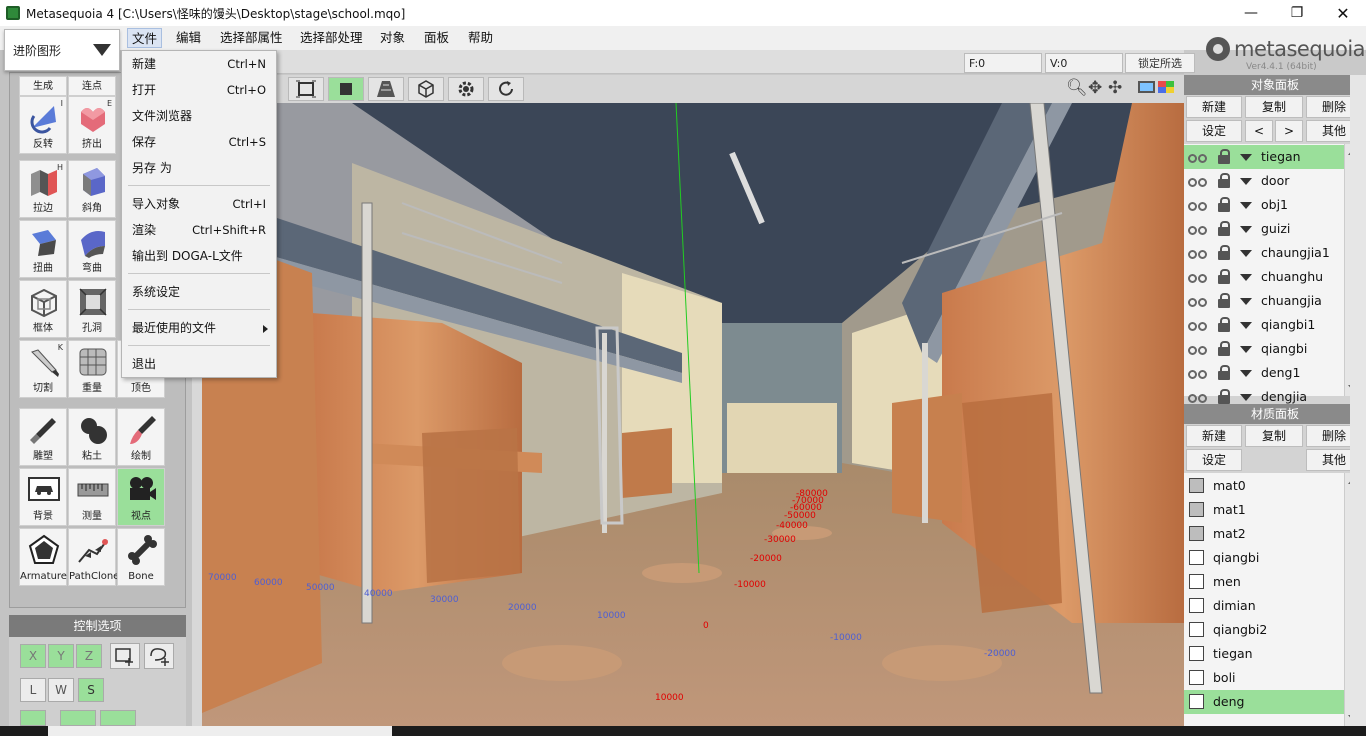 The width and height of the screenshot is (1366, 736). What do you see at coordinates (1297, 13) in the screenshot?
I see `maximize-button: ❐` at bounding box center [1297, 13].